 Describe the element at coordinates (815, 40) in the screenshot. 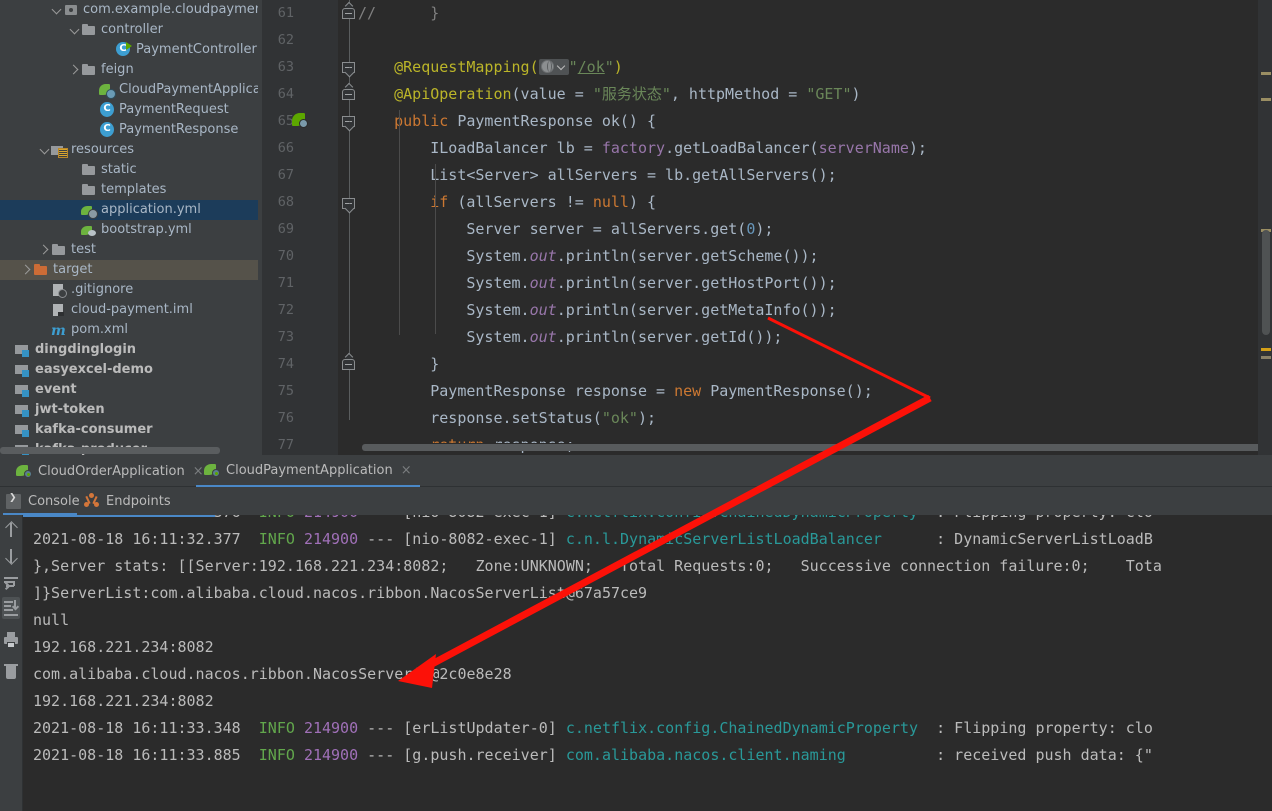

I see `code-line` at that location.